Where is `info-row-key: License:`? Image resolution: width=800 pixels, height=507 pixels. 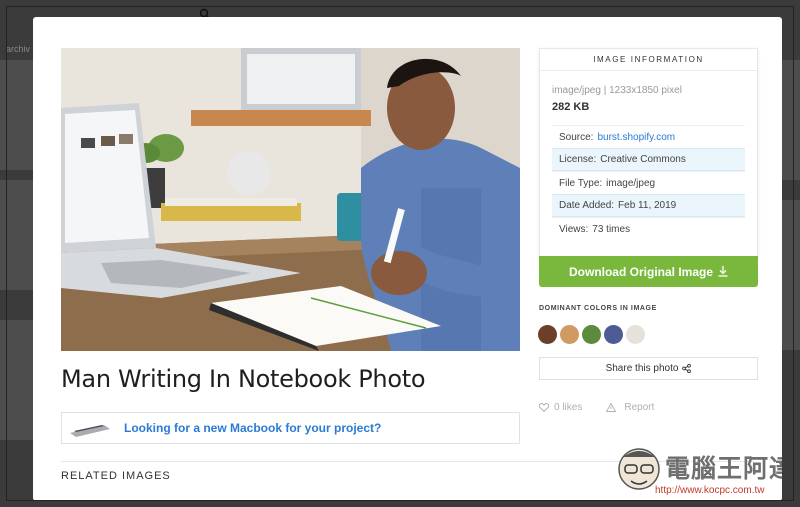
info-row-key: License: is located at coordinates (578, 159).